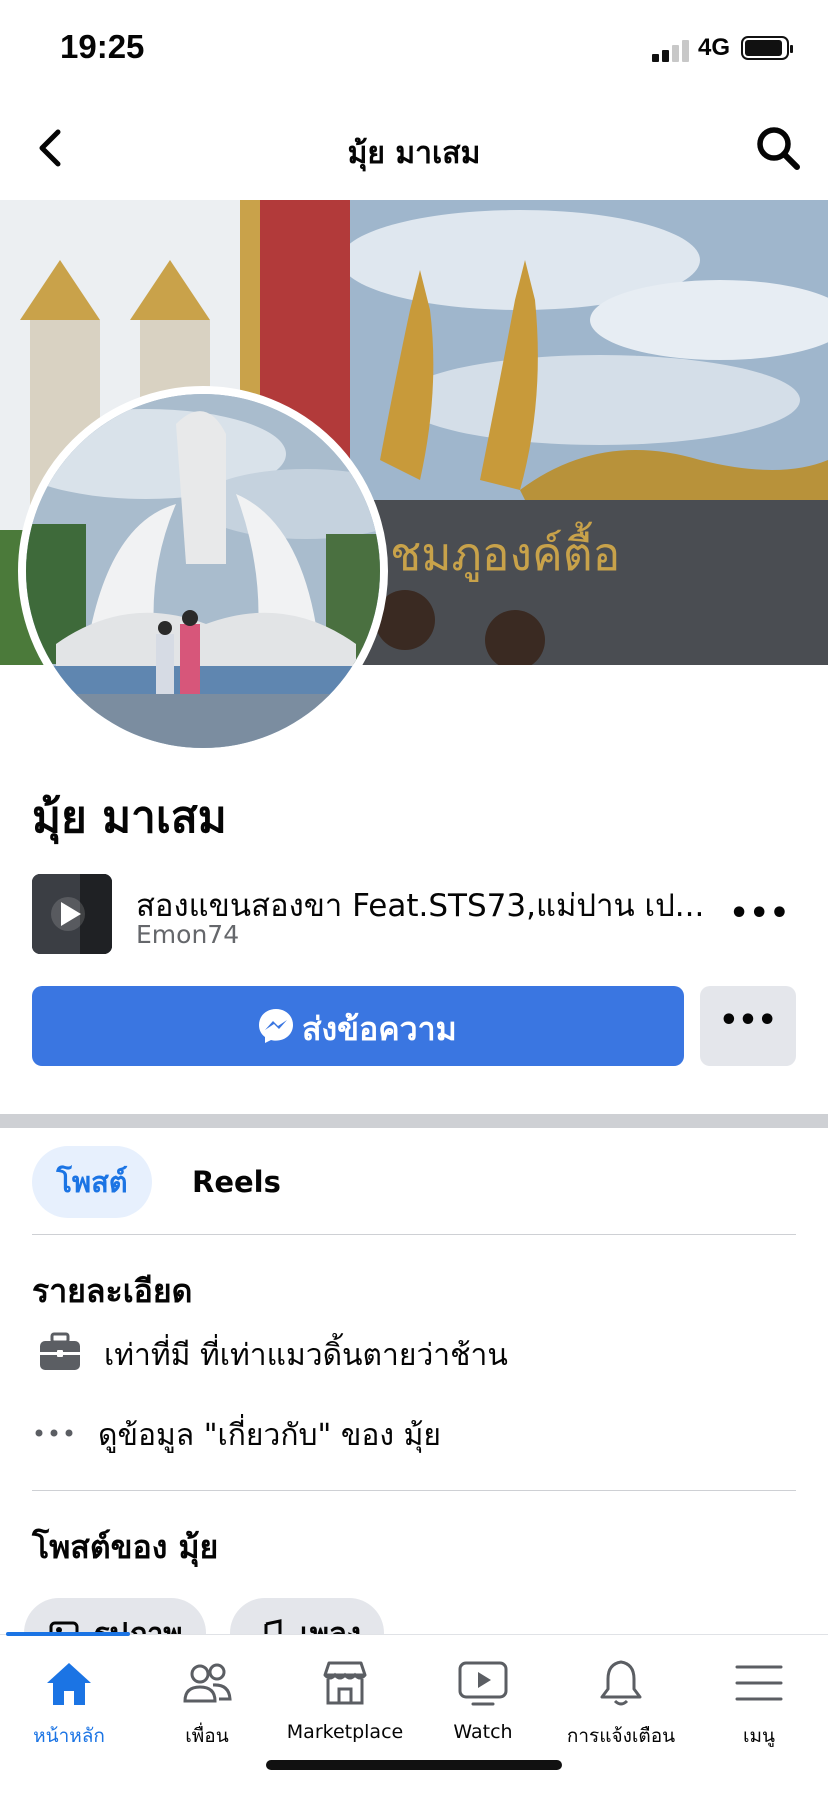  I want to click on watch-icon, so click(483, 1683).